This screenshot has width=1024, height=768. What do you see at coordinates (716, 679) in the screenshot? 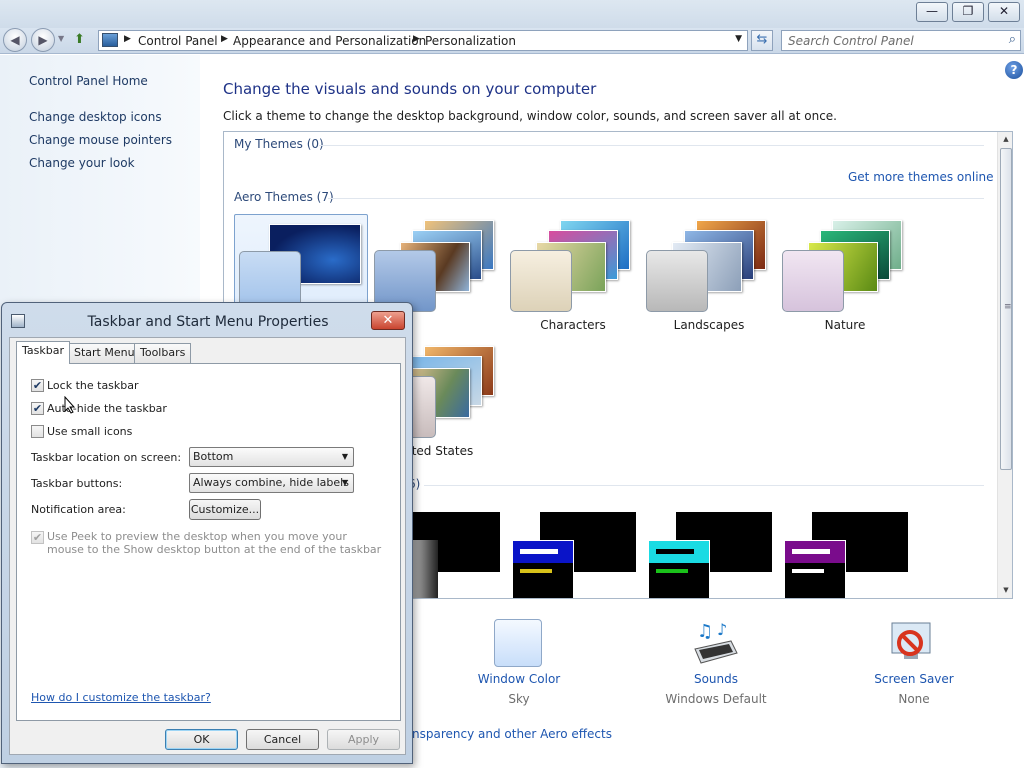
I see `sounds-link: Sounds` at bounding box center [716, 679].